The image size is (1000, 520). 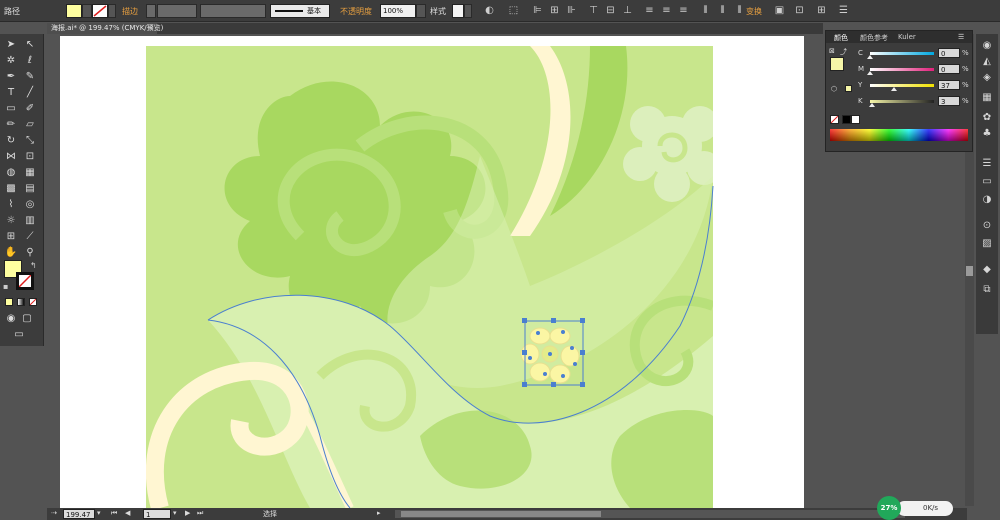 What do you see at coordinates (30, 173) in the screenshot?
I see `perspective-grid-tool-icon: ▦` at bounding box center [30, 173].